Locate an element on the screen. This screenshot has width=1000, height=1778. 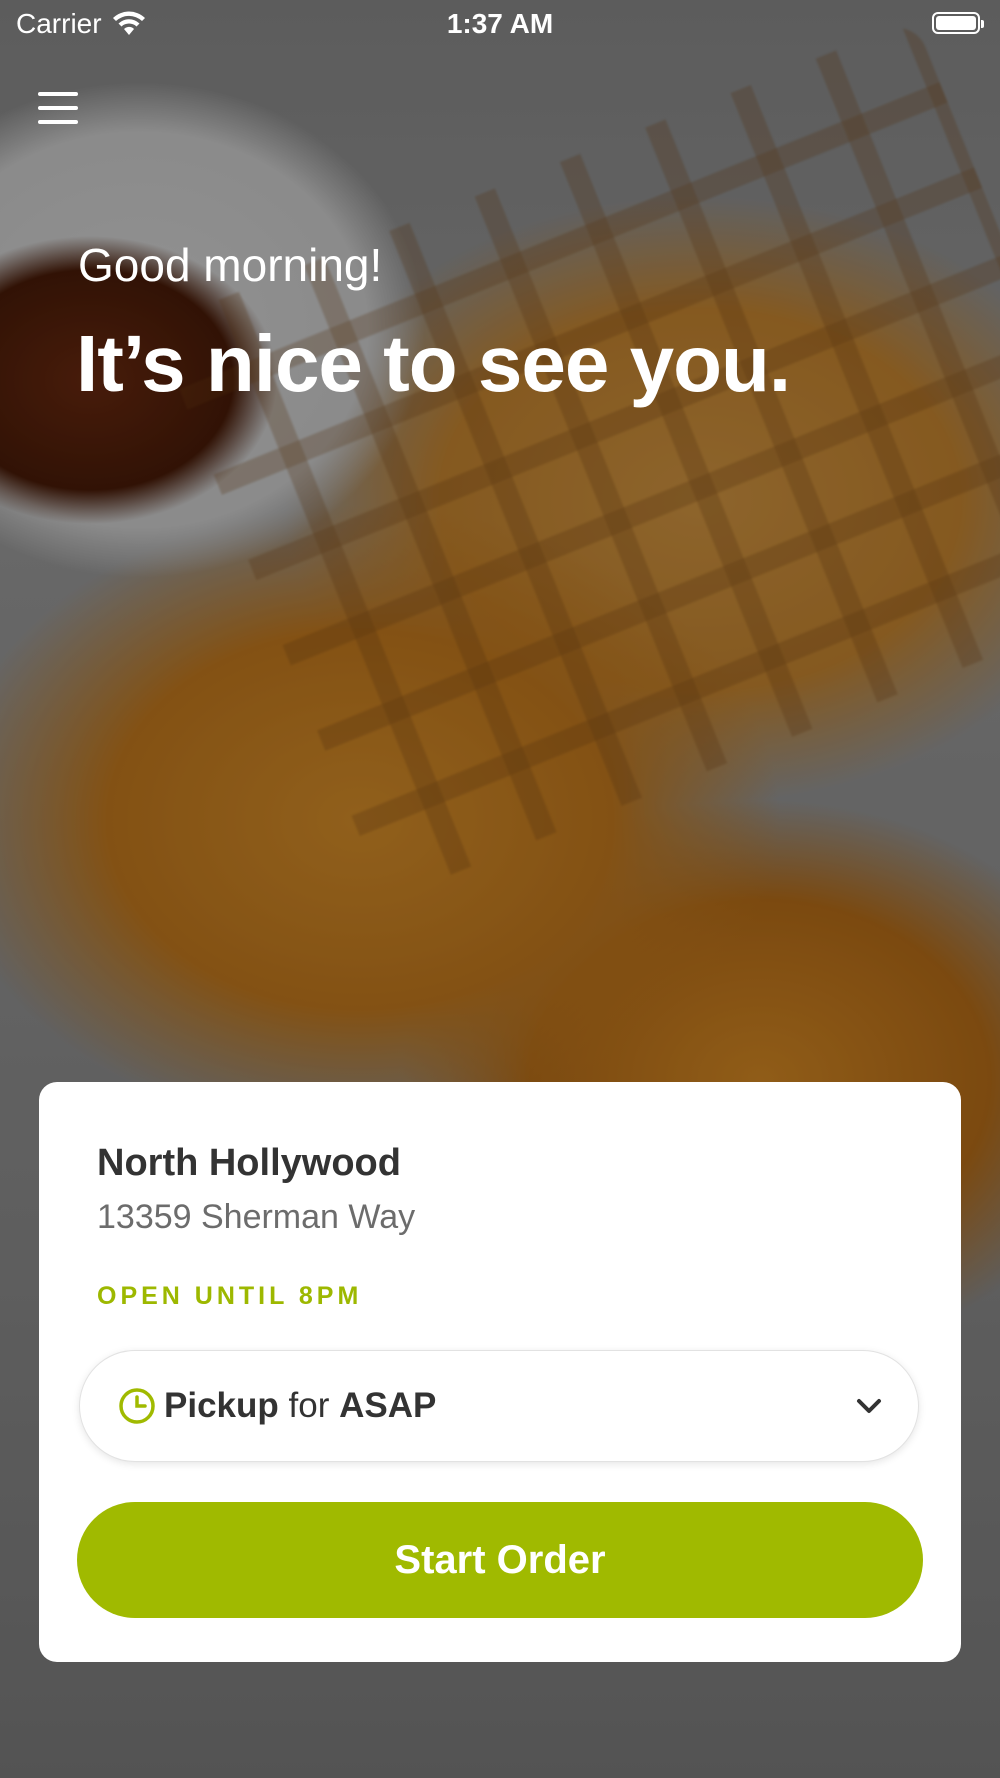
battery-icon is located at coordinates (958, 23).